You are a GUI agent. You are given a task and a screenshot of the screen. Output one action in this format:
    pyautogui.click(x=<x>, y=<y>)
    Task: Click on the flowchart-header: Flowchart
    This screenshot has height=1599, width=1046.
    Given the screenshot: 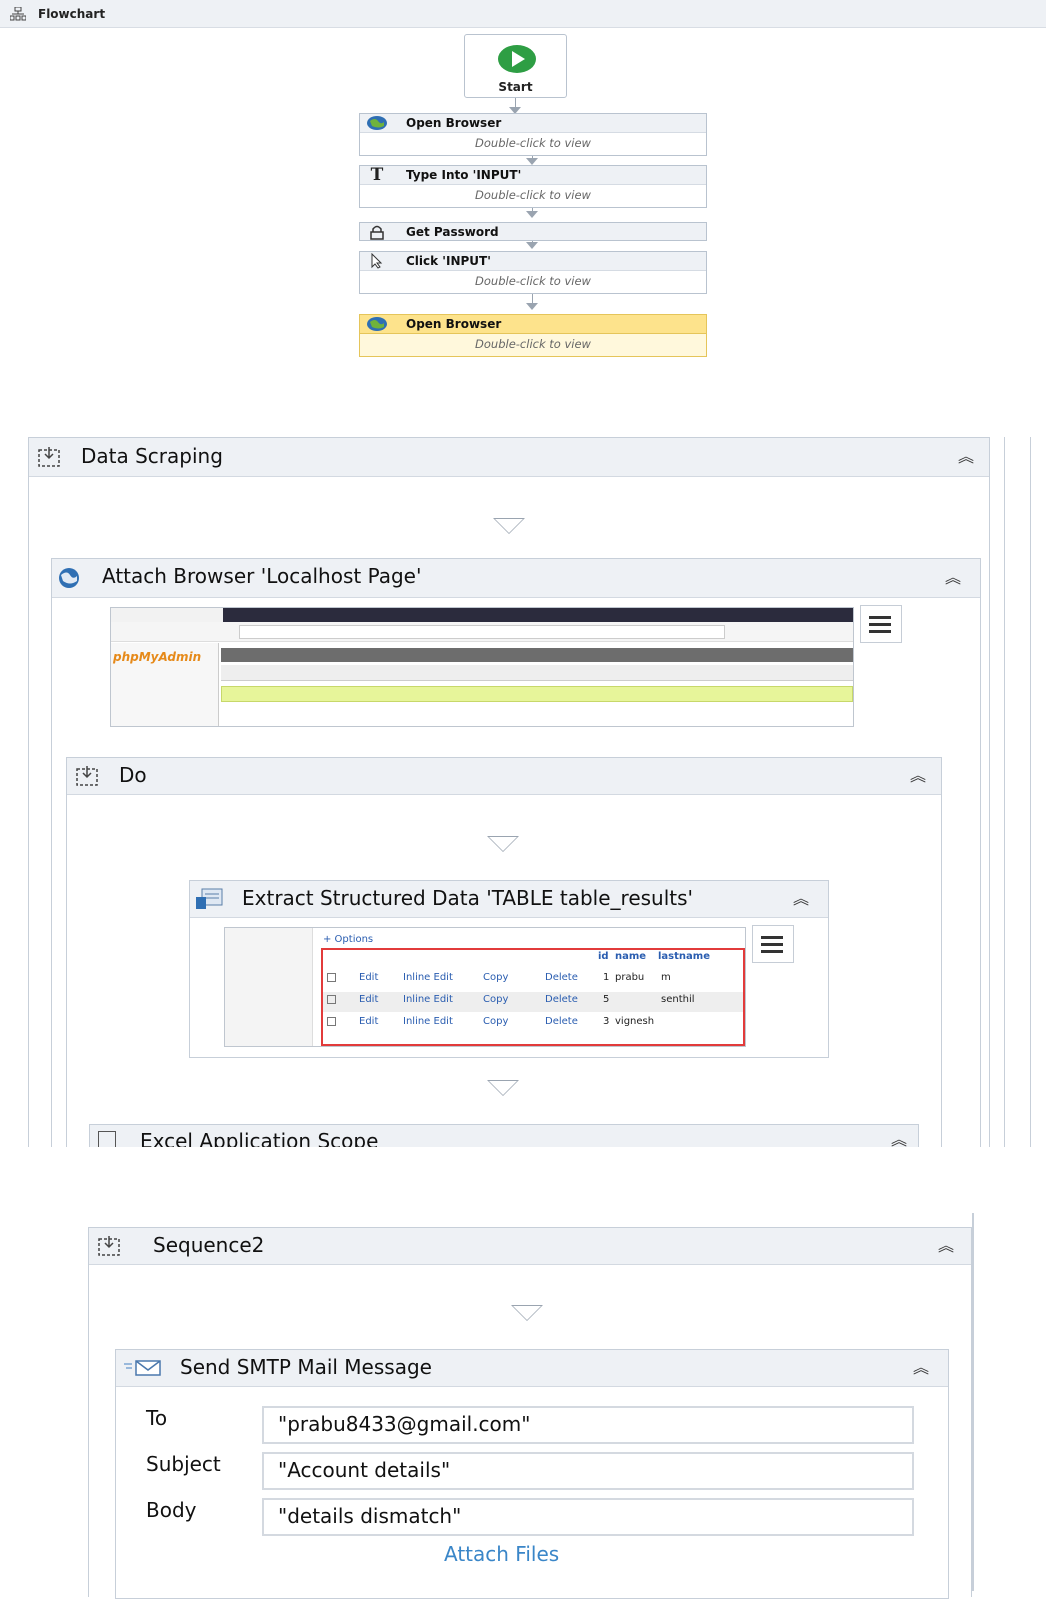 What is the action you would take?
    pyautogui.click(x=523, y=14)
    